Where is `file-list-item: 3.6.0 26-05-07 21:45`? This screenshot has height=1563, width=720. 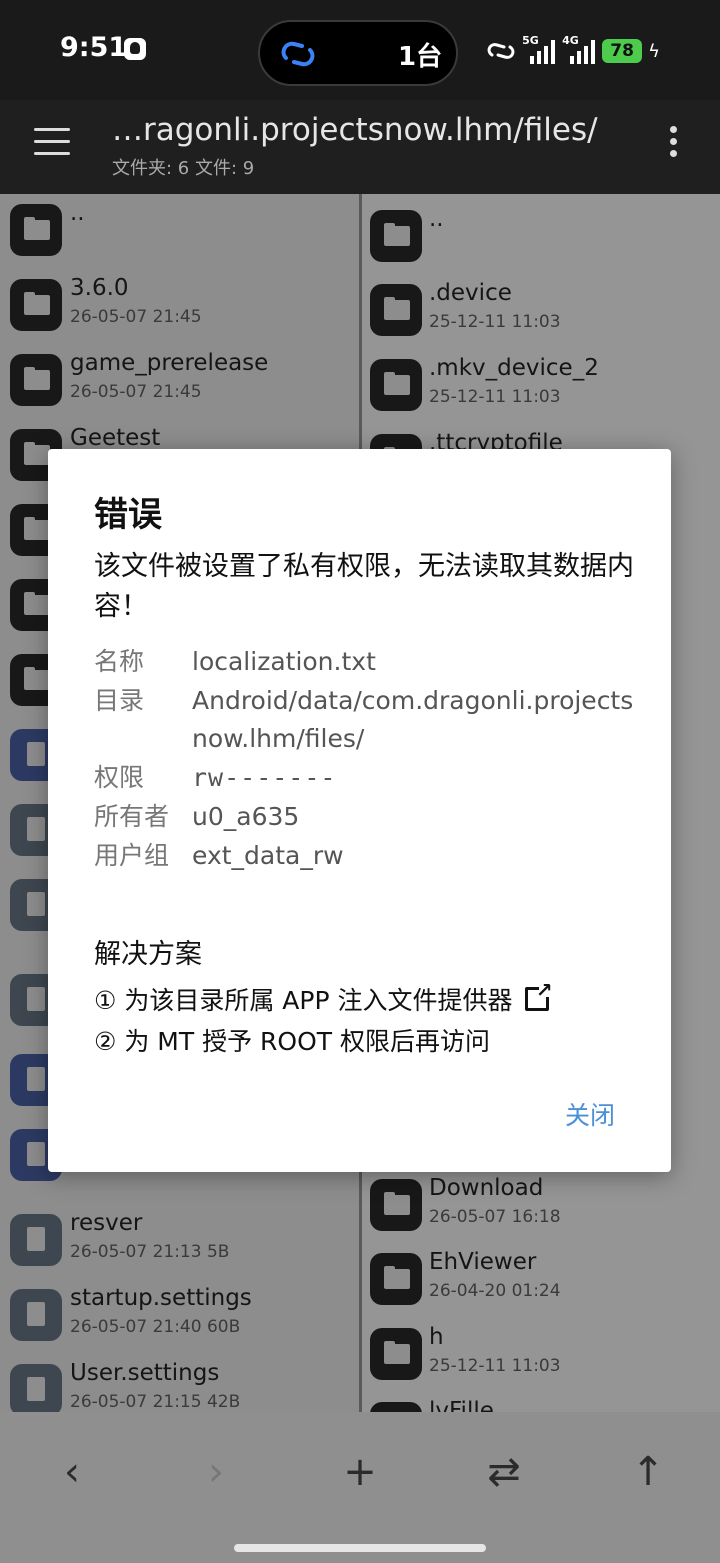 file-list-item: 3.6.0 26-05-07 21:45 is located at coordinates (179, 308).